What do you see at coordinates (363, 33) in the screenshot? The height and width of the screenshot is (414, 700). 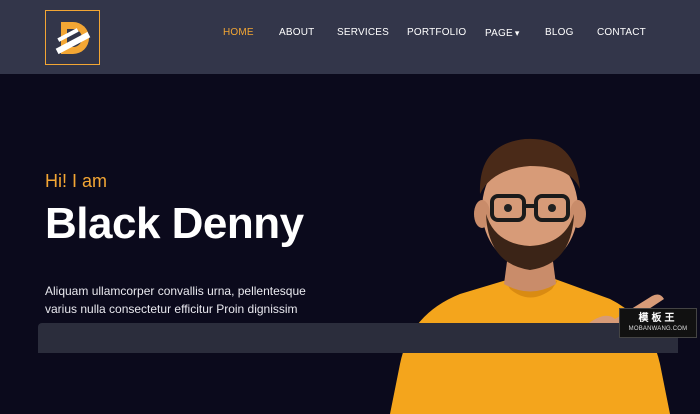 I see `nav-services: SERVICES` at bounding box center [363, 33].